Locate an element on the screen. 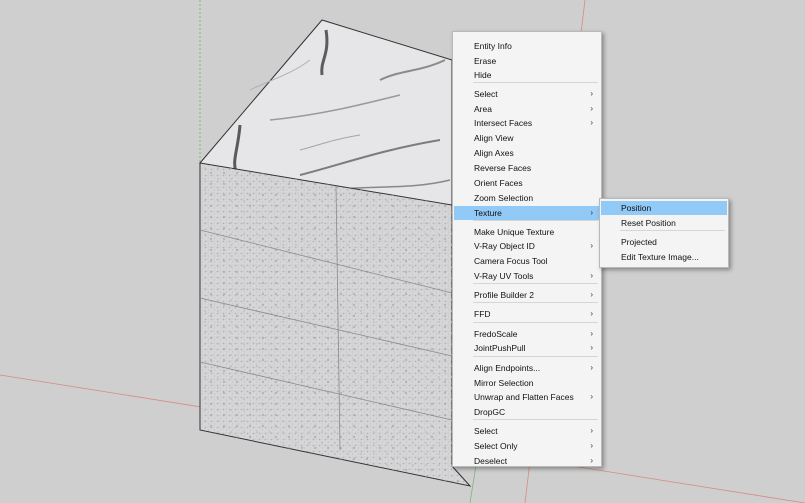  menu-item-v-ray-object-id: V-Ray Object ID › is located at coordinates (527, 246).